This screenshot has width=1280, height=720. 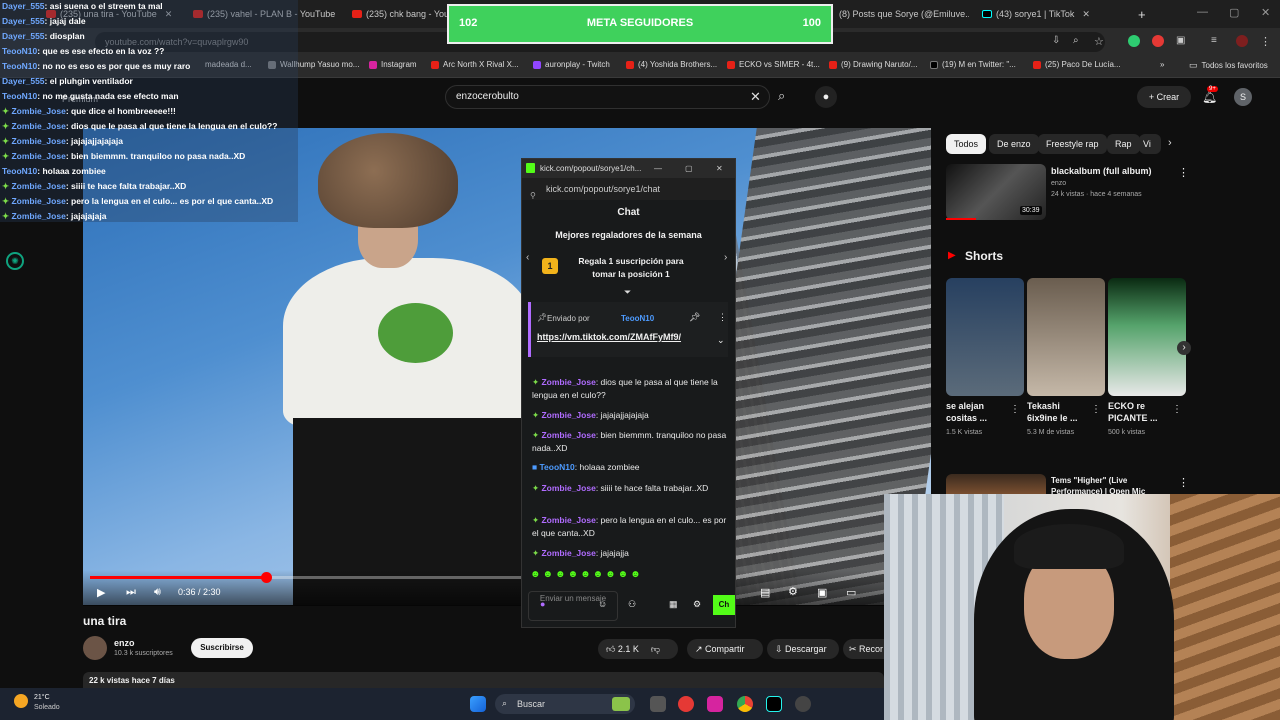 What do you see at coordinates (266, 577) in the screenshot?
I see `progress-knob` at bounding box center [266, 577].